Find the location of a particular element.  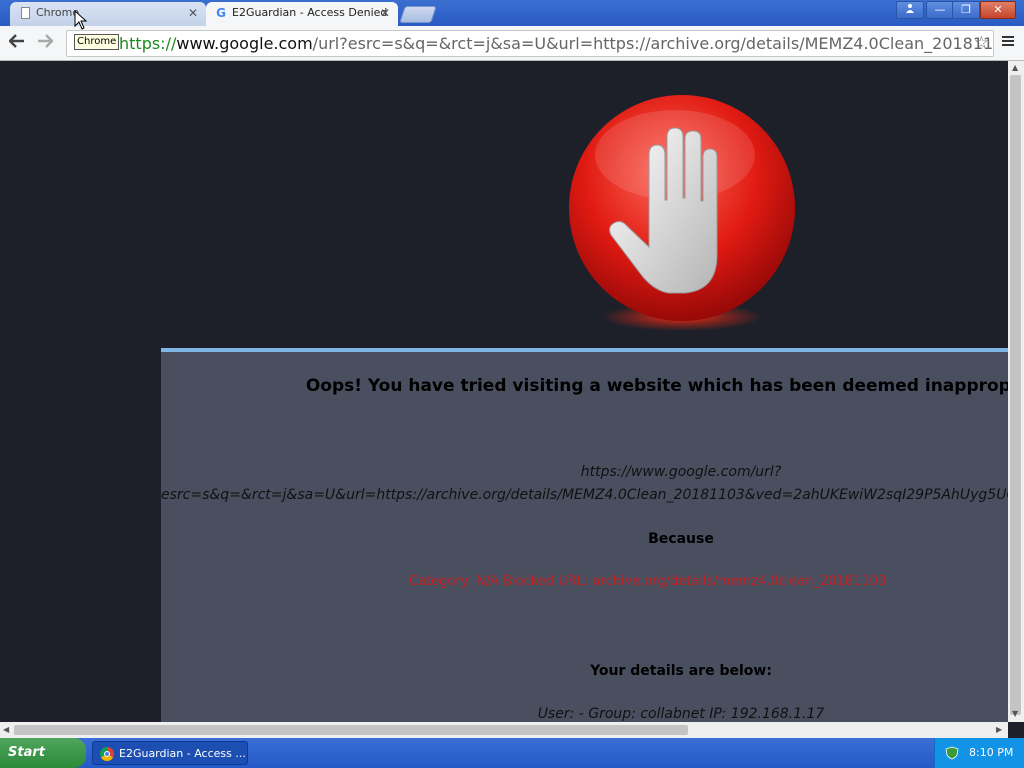

star-icon: ☆ is located at coordinates (981, 43).